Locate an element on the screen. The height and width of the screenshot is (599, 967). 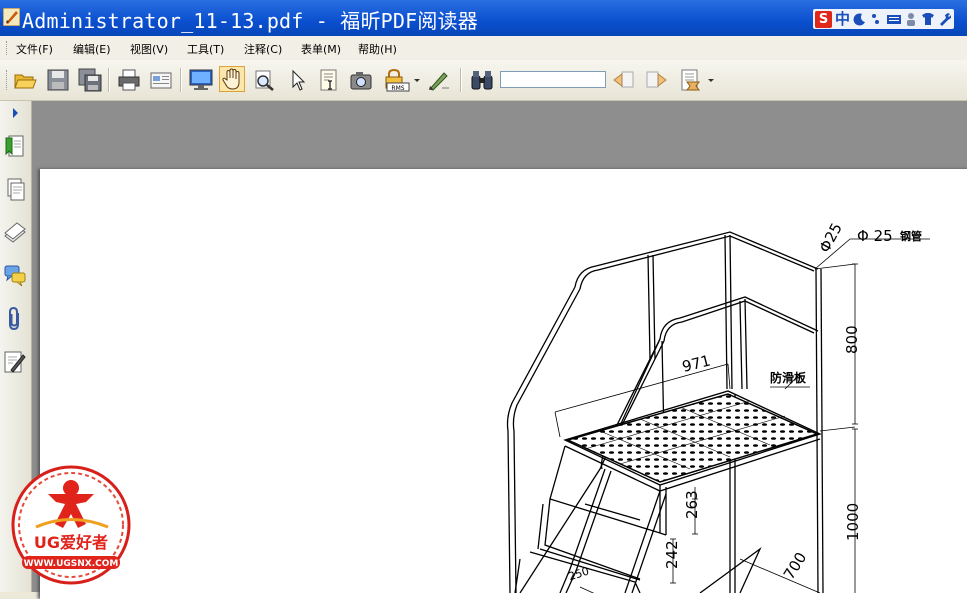
hand-tool-icon is located at coordinates (232, 79).